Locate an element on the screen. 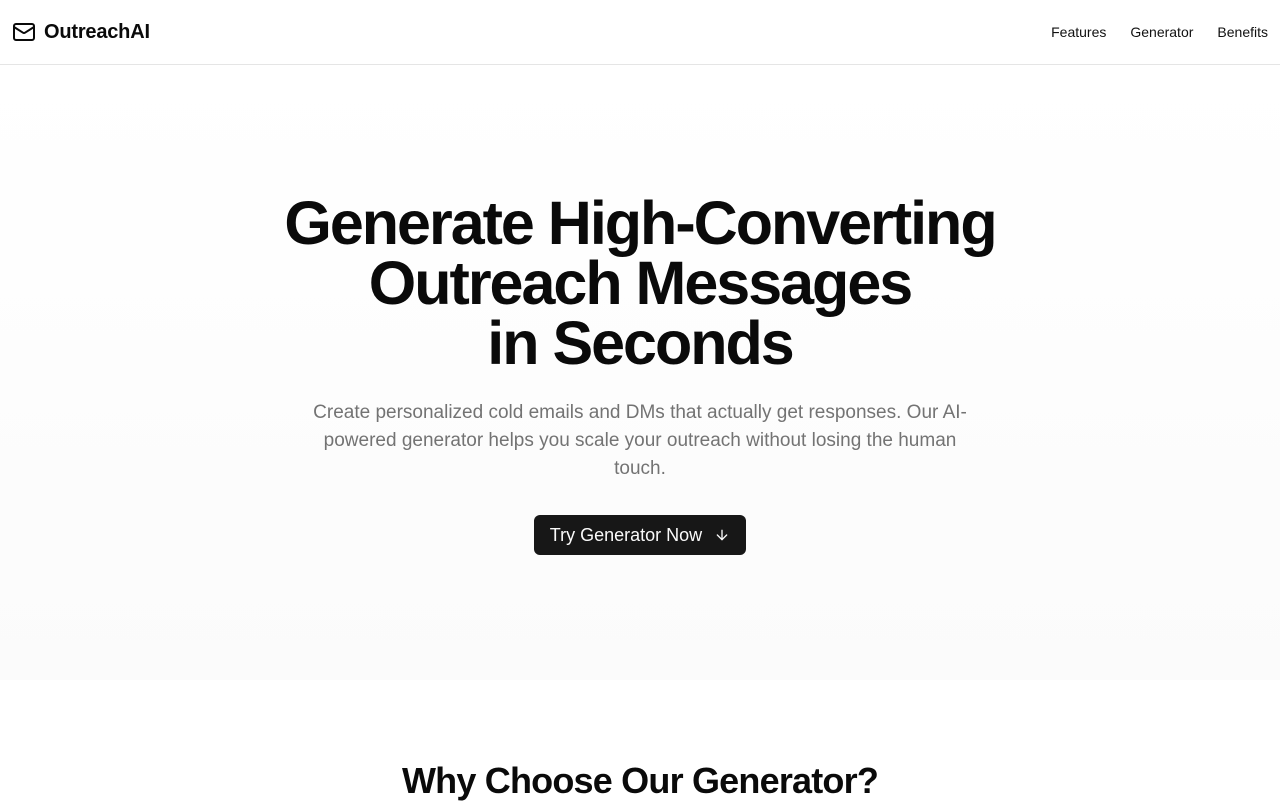  brand-logo-link: OutreachAI is located at coordinates (81, 32).